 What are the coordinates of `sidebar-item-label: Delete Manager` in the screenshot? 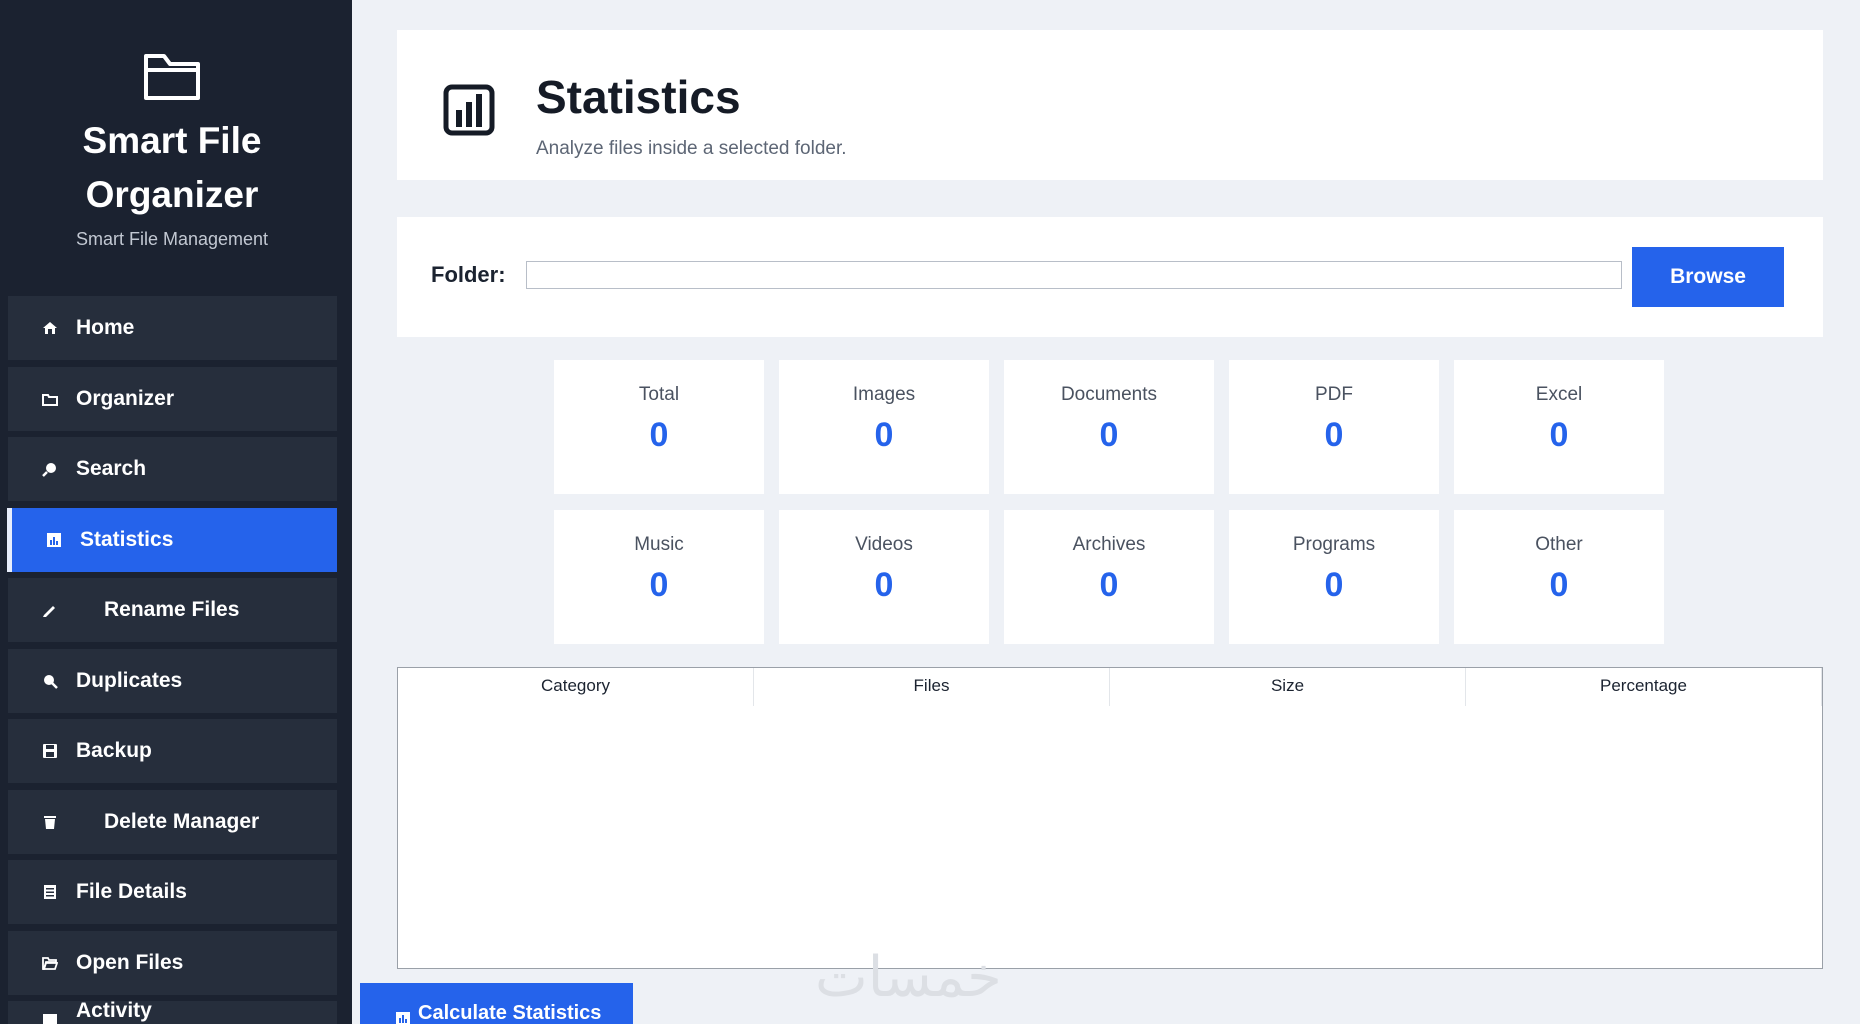 It's located at (182, 821).